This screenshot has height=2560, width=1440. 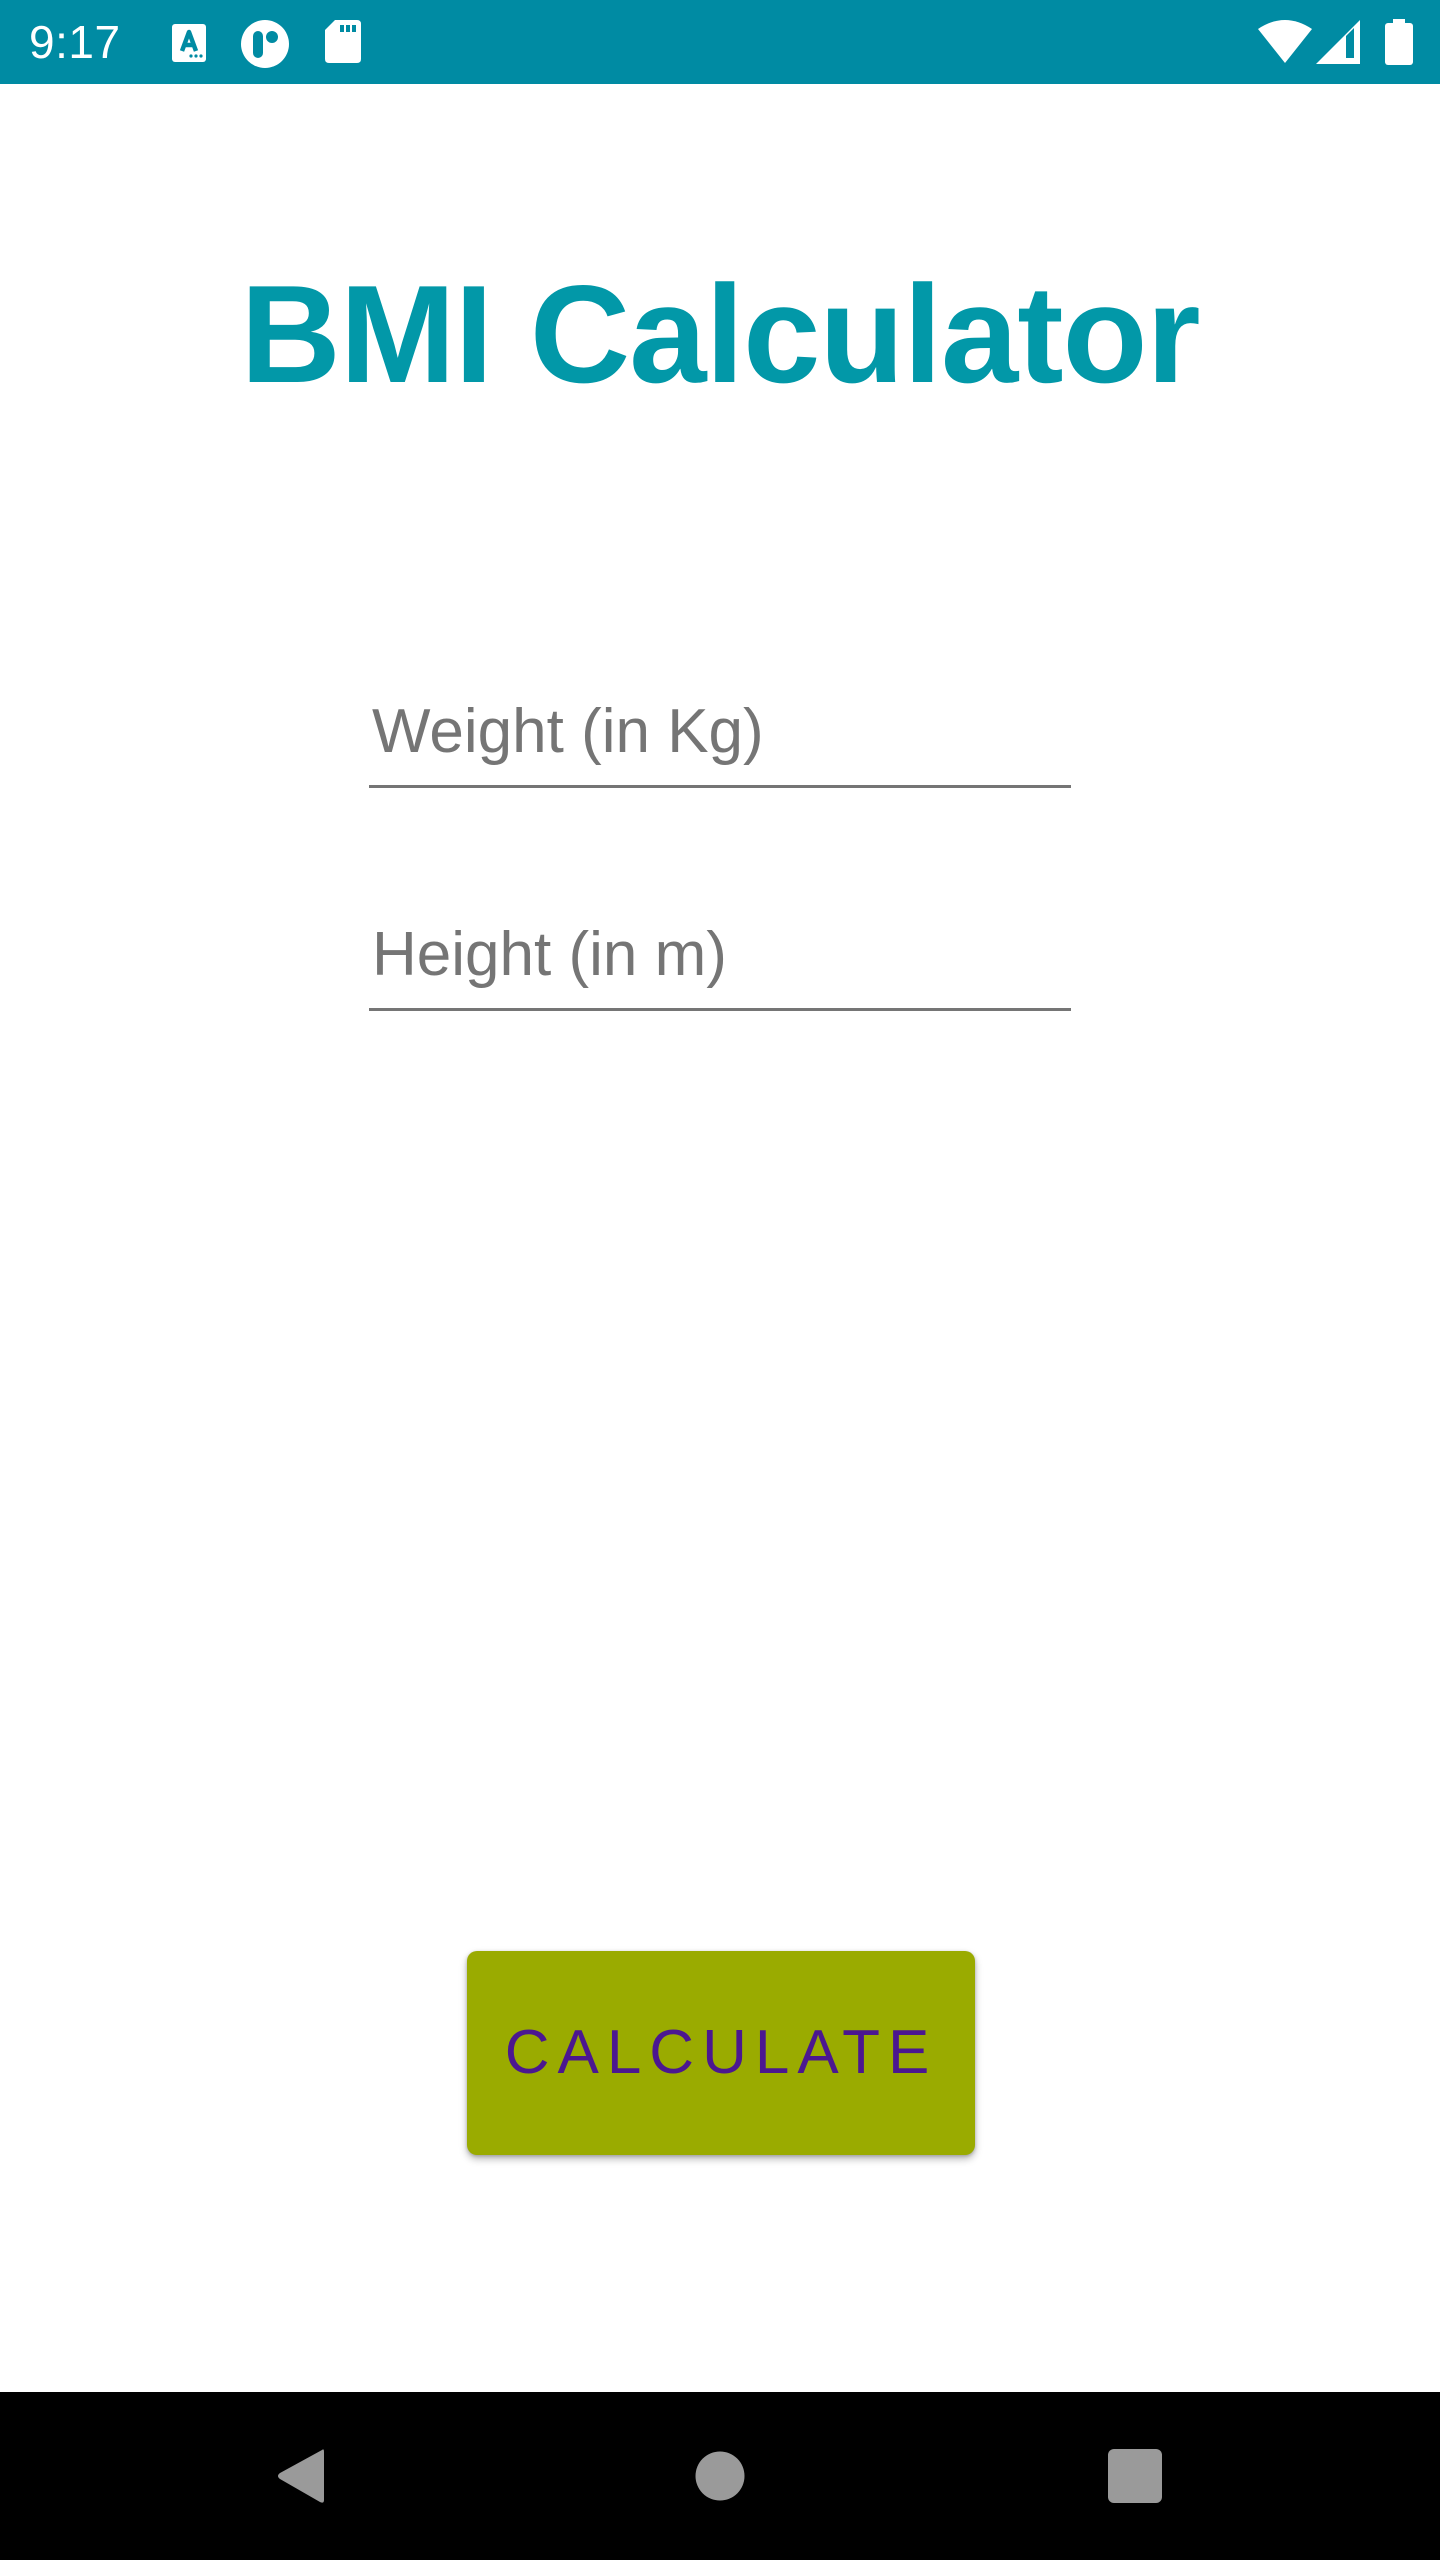 What do you see at coordinates (721, 2053) in the screenshot?
I see `calculate-button: CALCULATE` at bounding box center [721, 2053].